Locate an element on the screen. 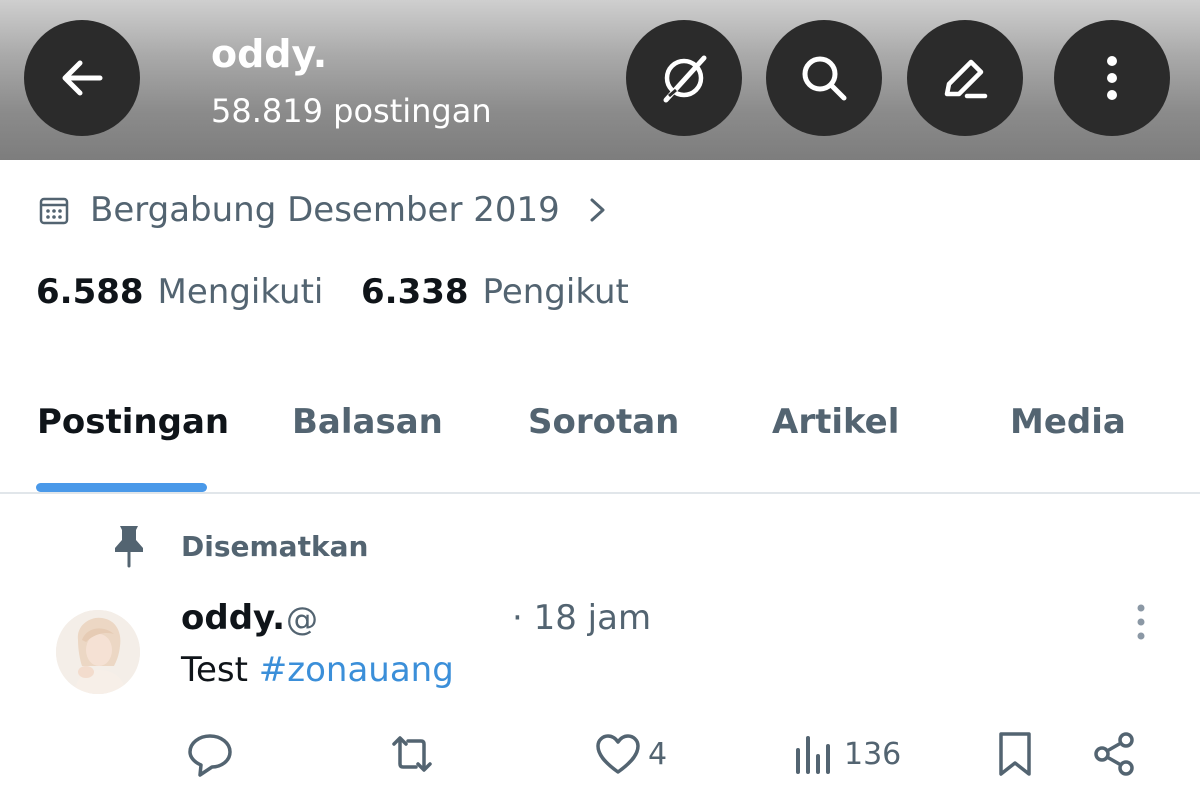 Image resolution: width=1200 pixels, height=800 pixels. post-more-icon is located at coordinates (1141, 622).